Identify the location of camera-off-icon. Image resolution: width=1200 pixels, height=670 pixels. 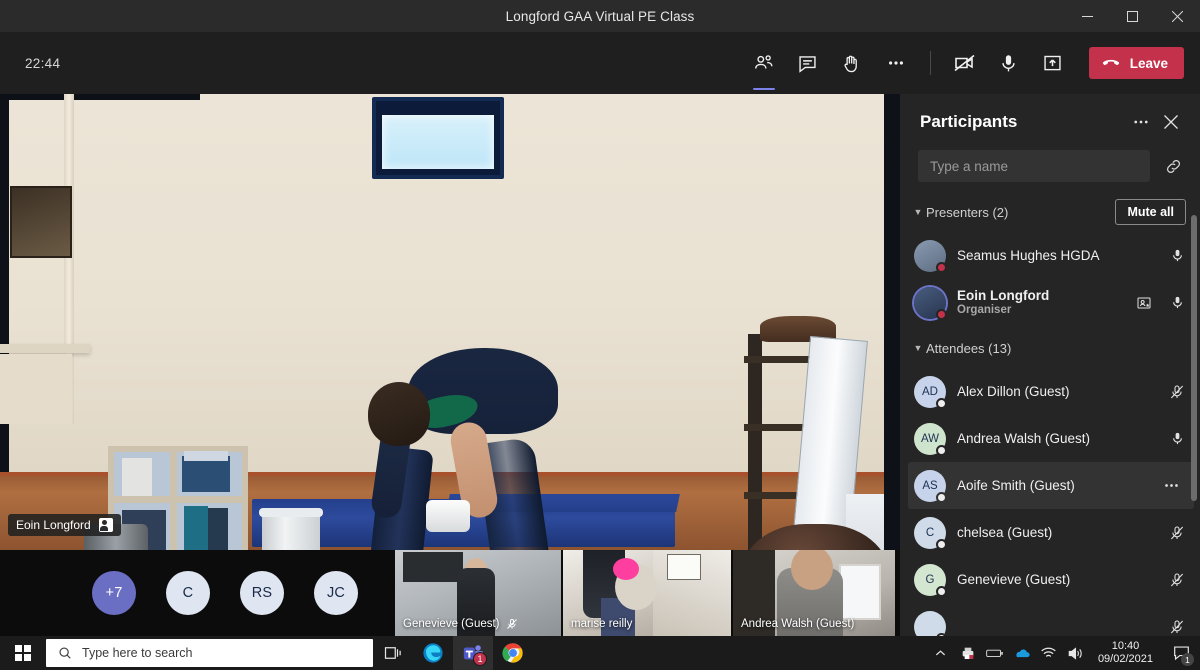
(965, 63).